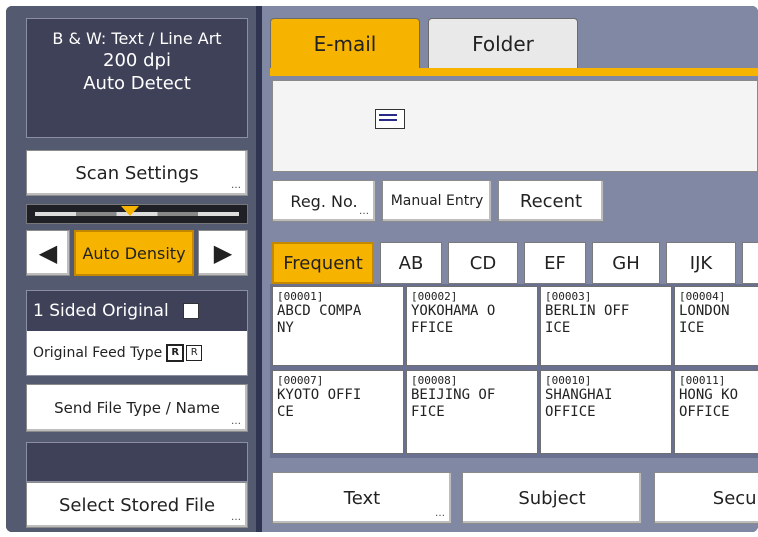 This screenshot has height=537, width=758. Describe the element at coordinates (285, 328) in the screenshot. I see `entry-name-cont: NY` at that location.